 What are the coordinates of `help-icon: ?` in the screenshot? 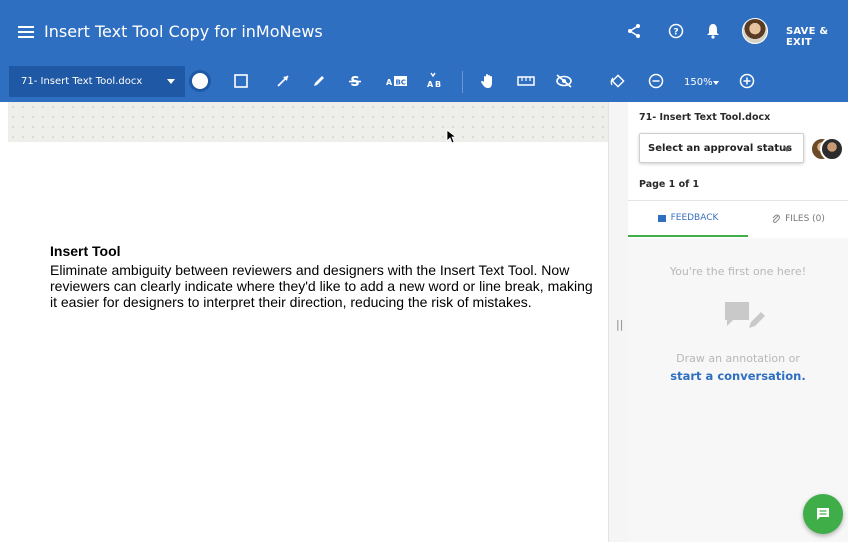 It's located at (676, 31).